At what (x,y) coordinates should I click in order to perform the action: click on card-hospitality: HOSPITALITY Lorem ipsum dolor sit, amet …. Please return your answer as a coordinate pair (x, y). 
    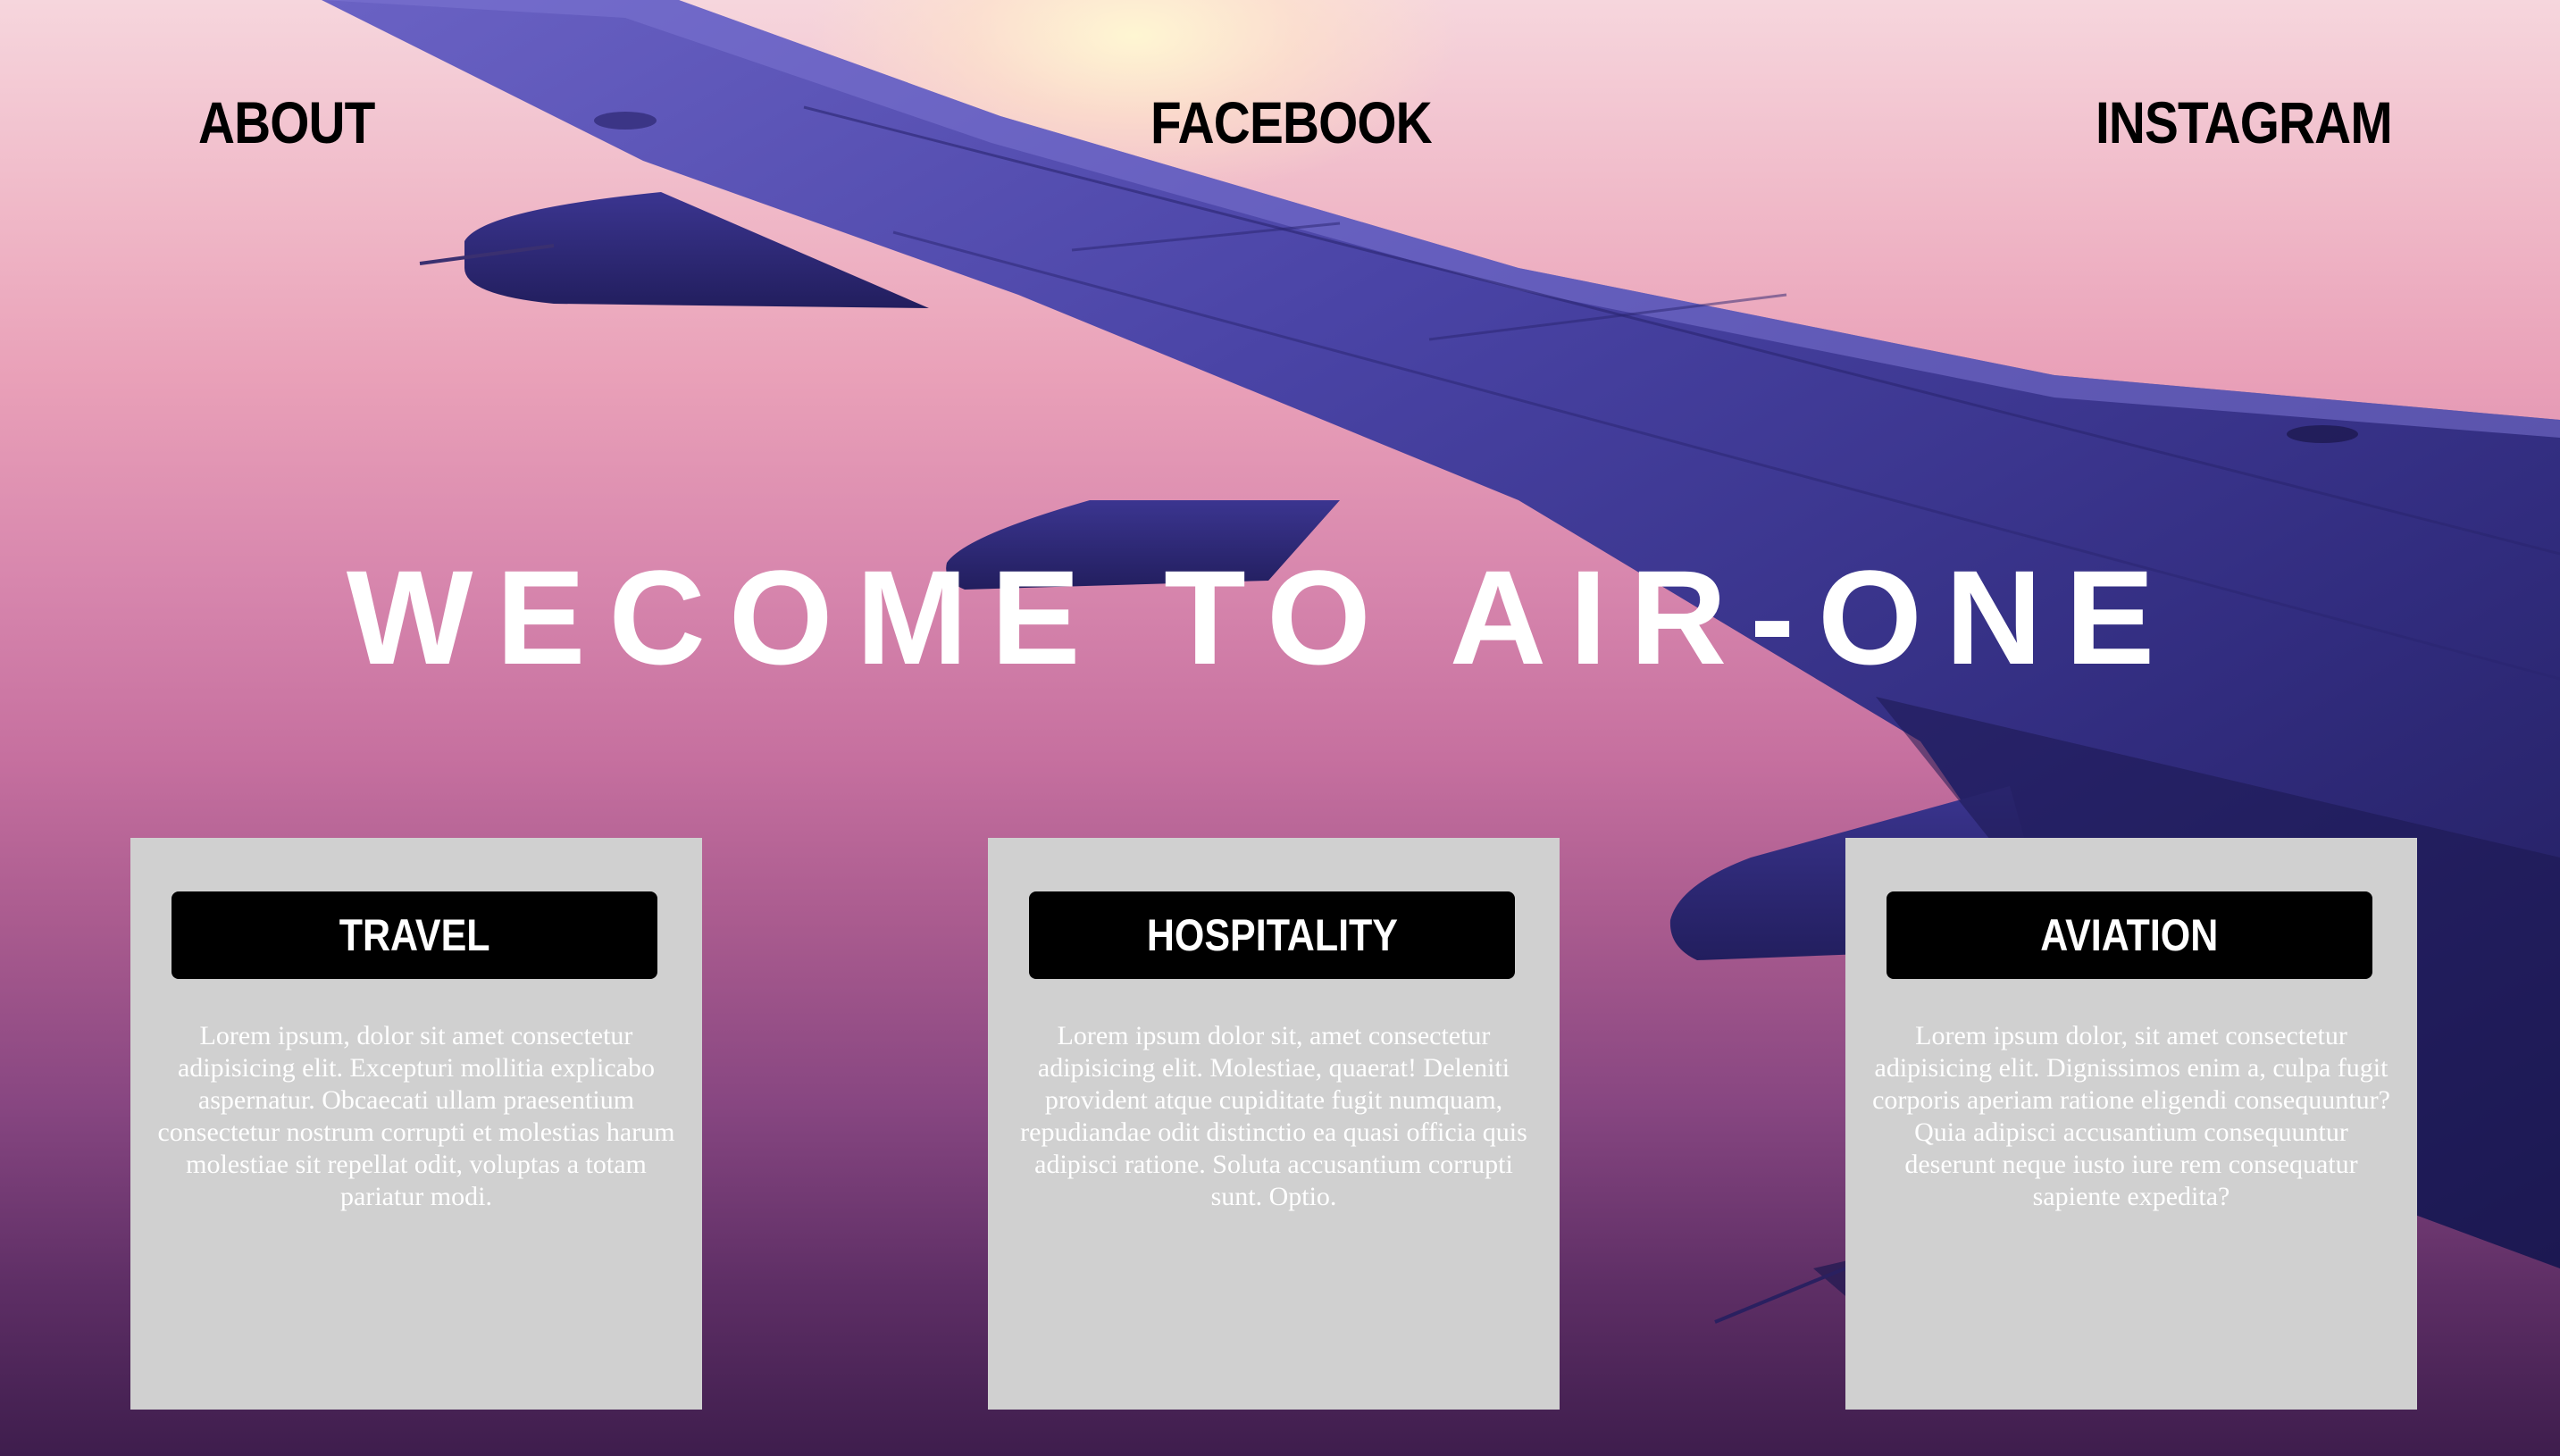
    Looking at the image, I should click on (1274, 1124).